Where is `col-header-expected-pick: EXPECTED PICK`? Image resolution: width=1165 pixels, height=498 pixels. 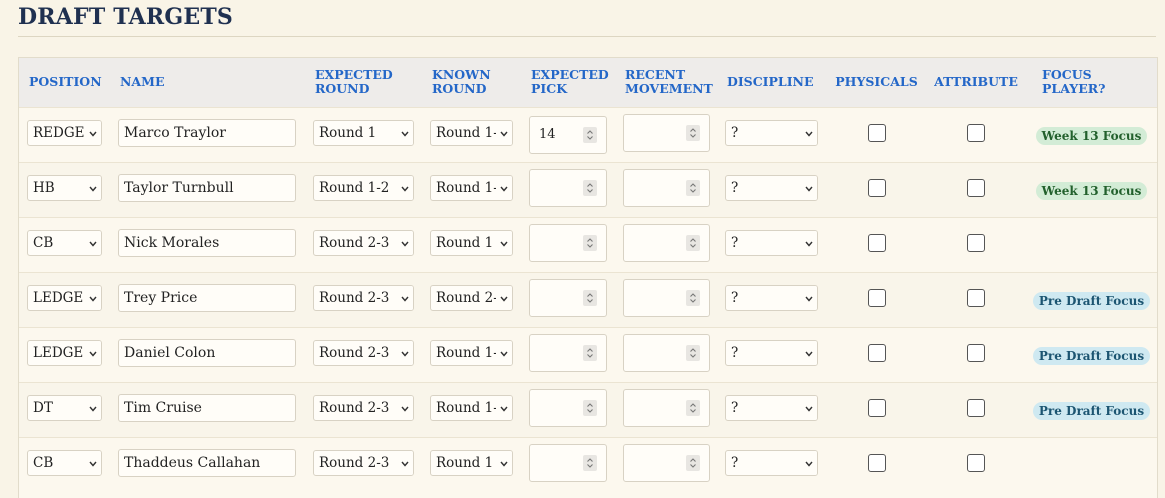
col-header-expected-pick: EXPECTED PICK is located at coordinates (568, 82).